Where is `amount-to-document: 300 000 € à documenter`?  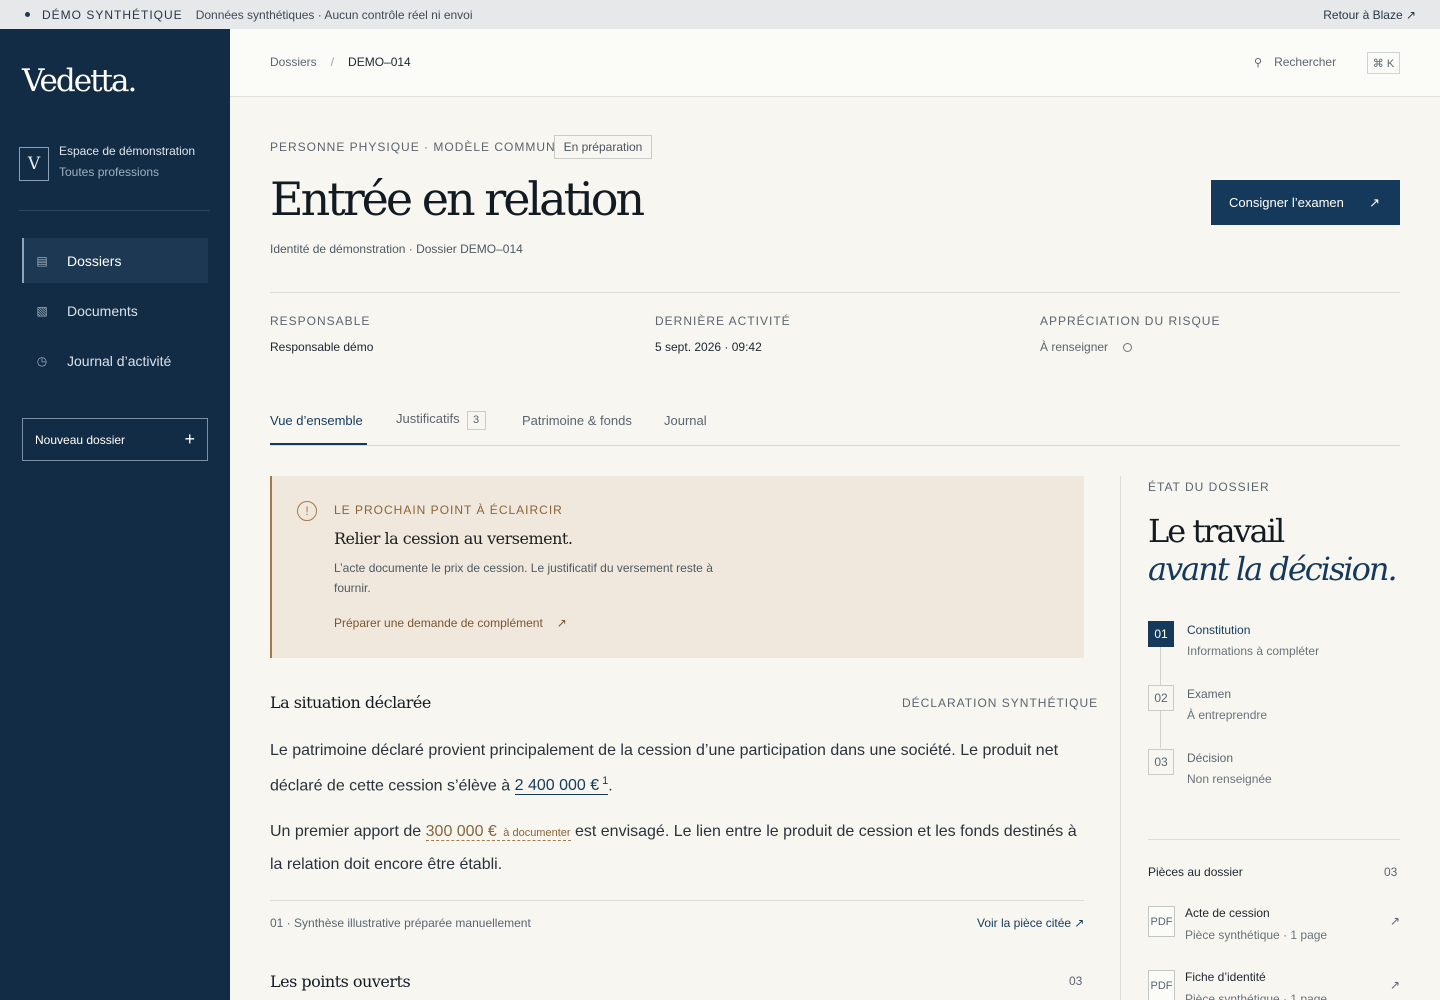 amount-to-document: 300 000 € à documenter is located at coordinates (498, 832).